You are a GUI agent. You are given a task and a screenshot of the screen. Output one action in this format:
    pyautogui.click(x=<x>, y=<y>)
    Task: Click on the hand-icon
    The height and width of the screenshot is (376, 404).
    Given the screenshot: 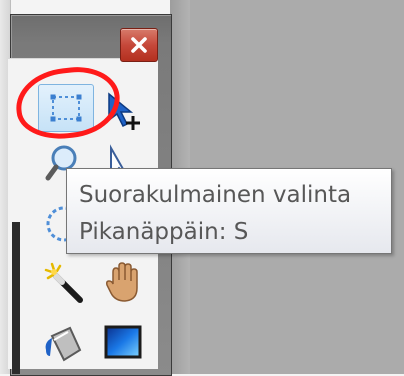 What is the action you would take?
    pyautogui.click(x=122, y=282)
    